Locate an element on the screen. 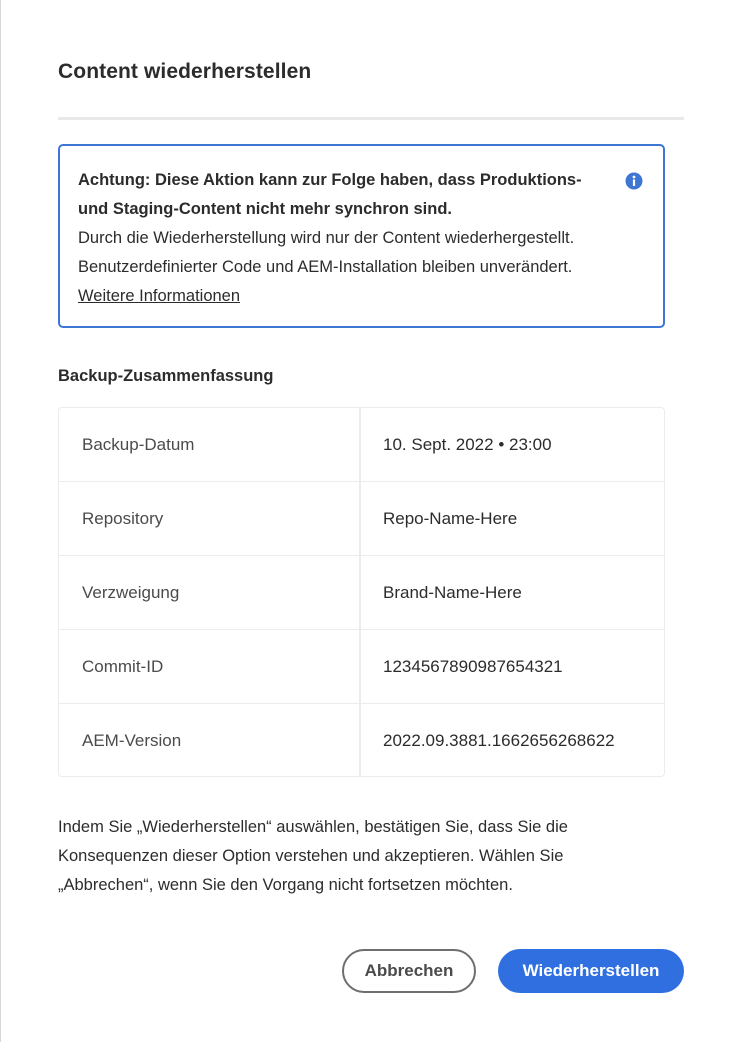 The height and width of the screenshot is (1042, 738). summary-value: Repo-Name-Here is located at coordinates (450, 518).